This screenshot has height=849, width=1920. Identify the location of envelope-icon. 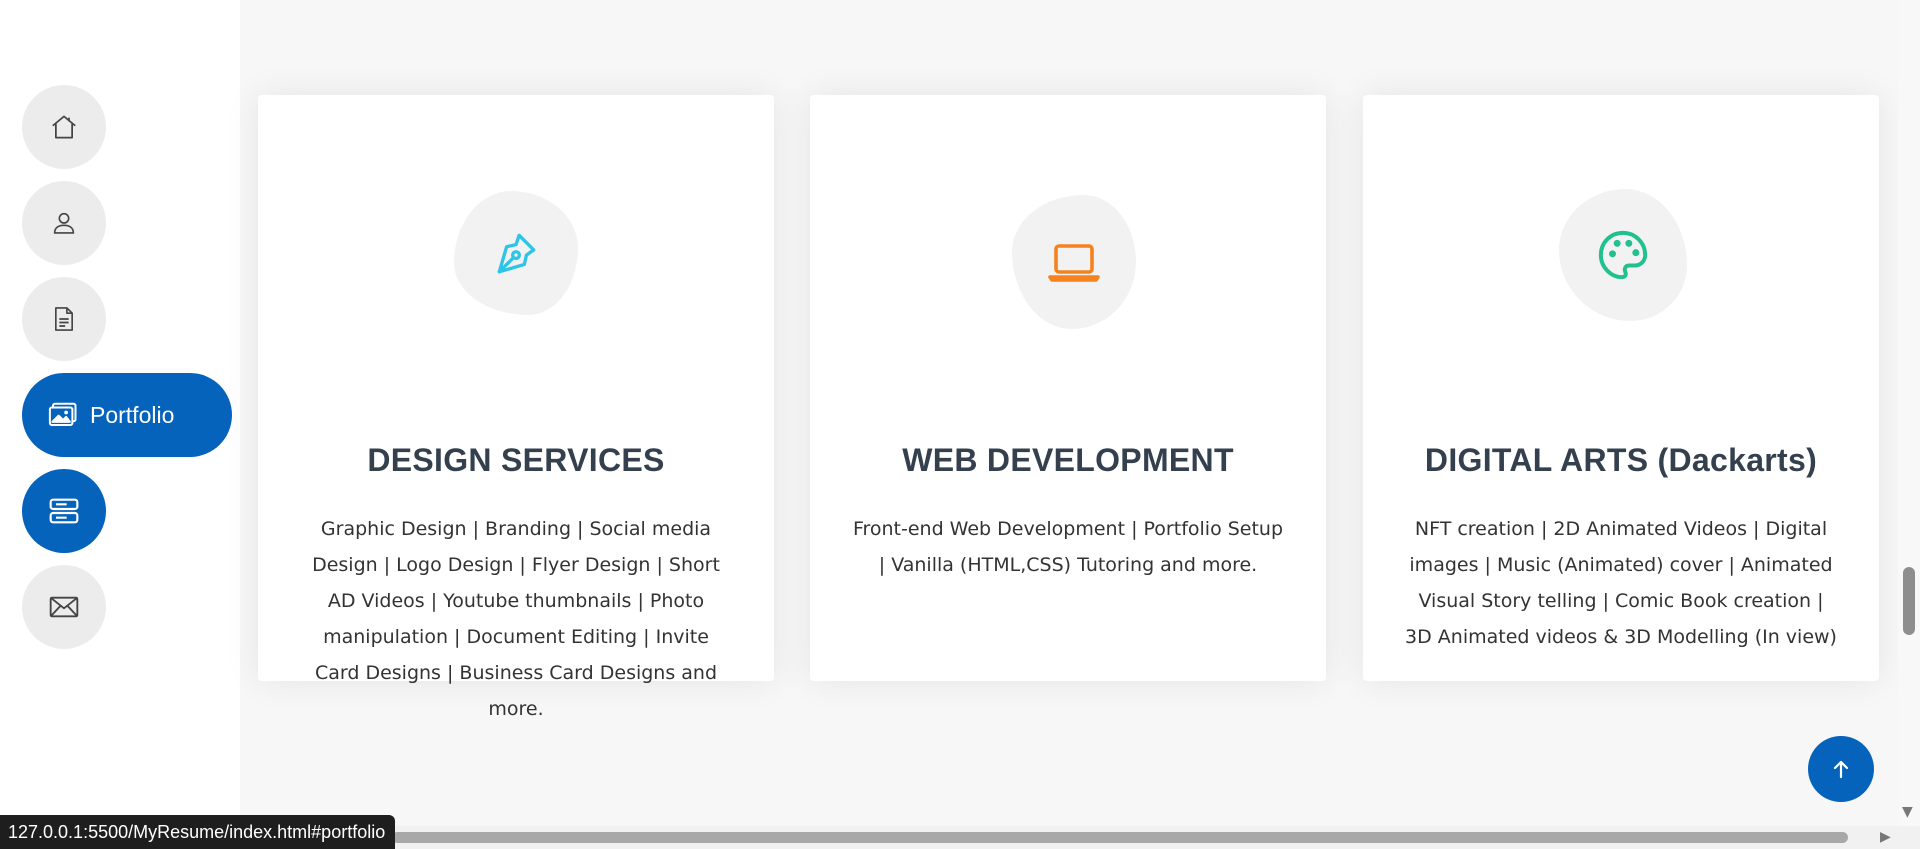
(64, 607).